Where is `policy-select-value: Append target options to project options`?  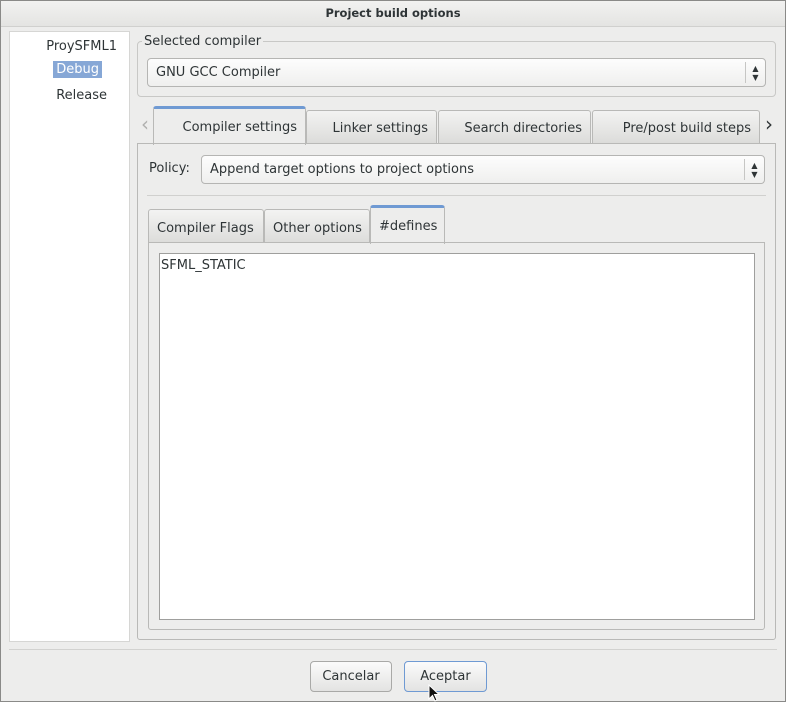 policy-select-value: Append target options to project options is located at coordinates (342, 169).